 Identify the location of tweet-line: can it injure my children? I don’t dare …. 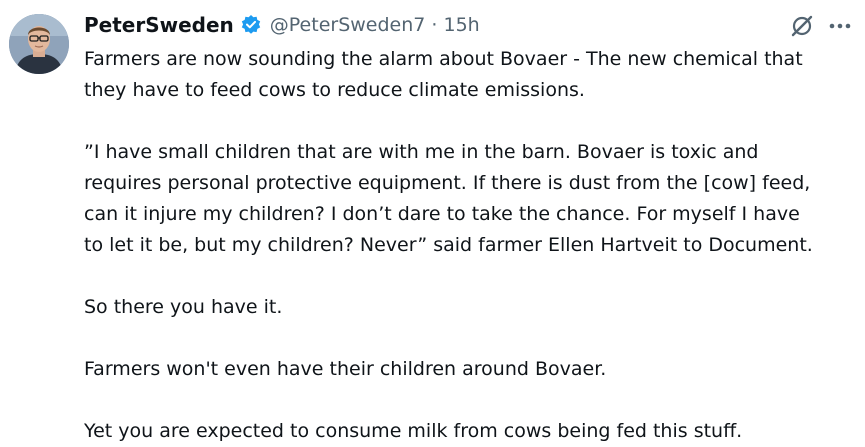
(442, 214).